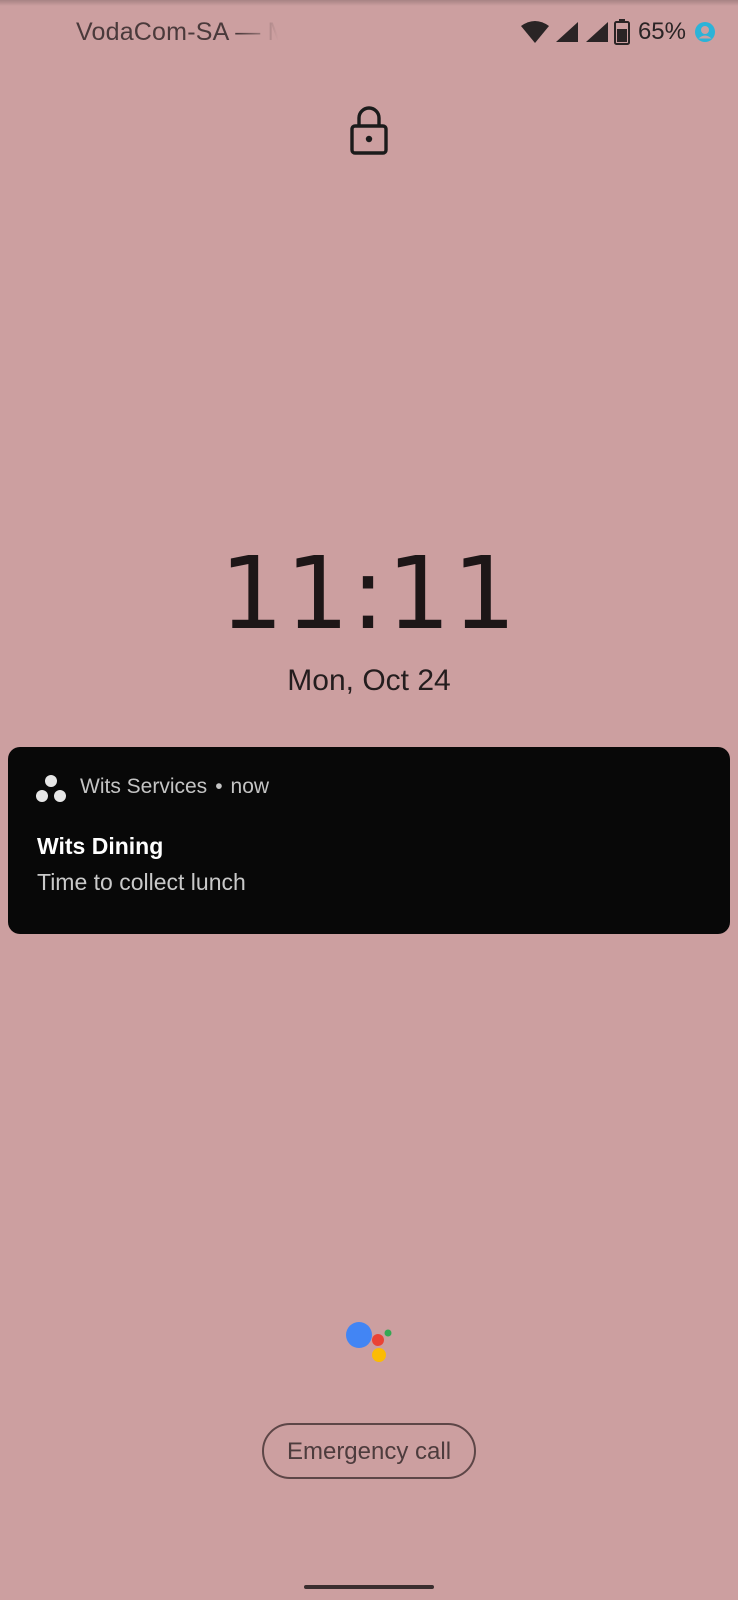 The height and width of the screenshot is (1600, 738). Describe the element at coordinates (369, 1451) in the screenshot. I see `emergency-call-button: Emergency call` at that location.